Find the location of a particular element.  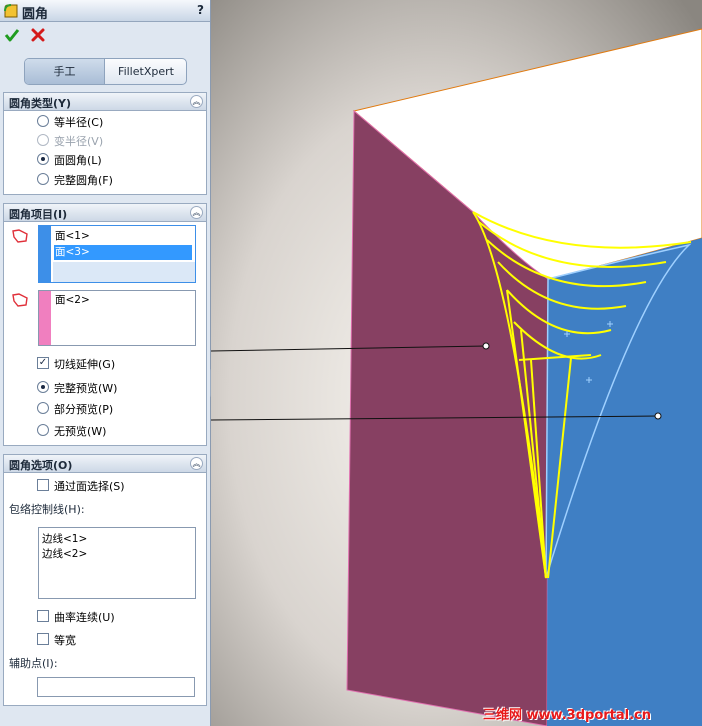

mode-toggle: 手工 FilletXpert is located at coordinates (105, 71).